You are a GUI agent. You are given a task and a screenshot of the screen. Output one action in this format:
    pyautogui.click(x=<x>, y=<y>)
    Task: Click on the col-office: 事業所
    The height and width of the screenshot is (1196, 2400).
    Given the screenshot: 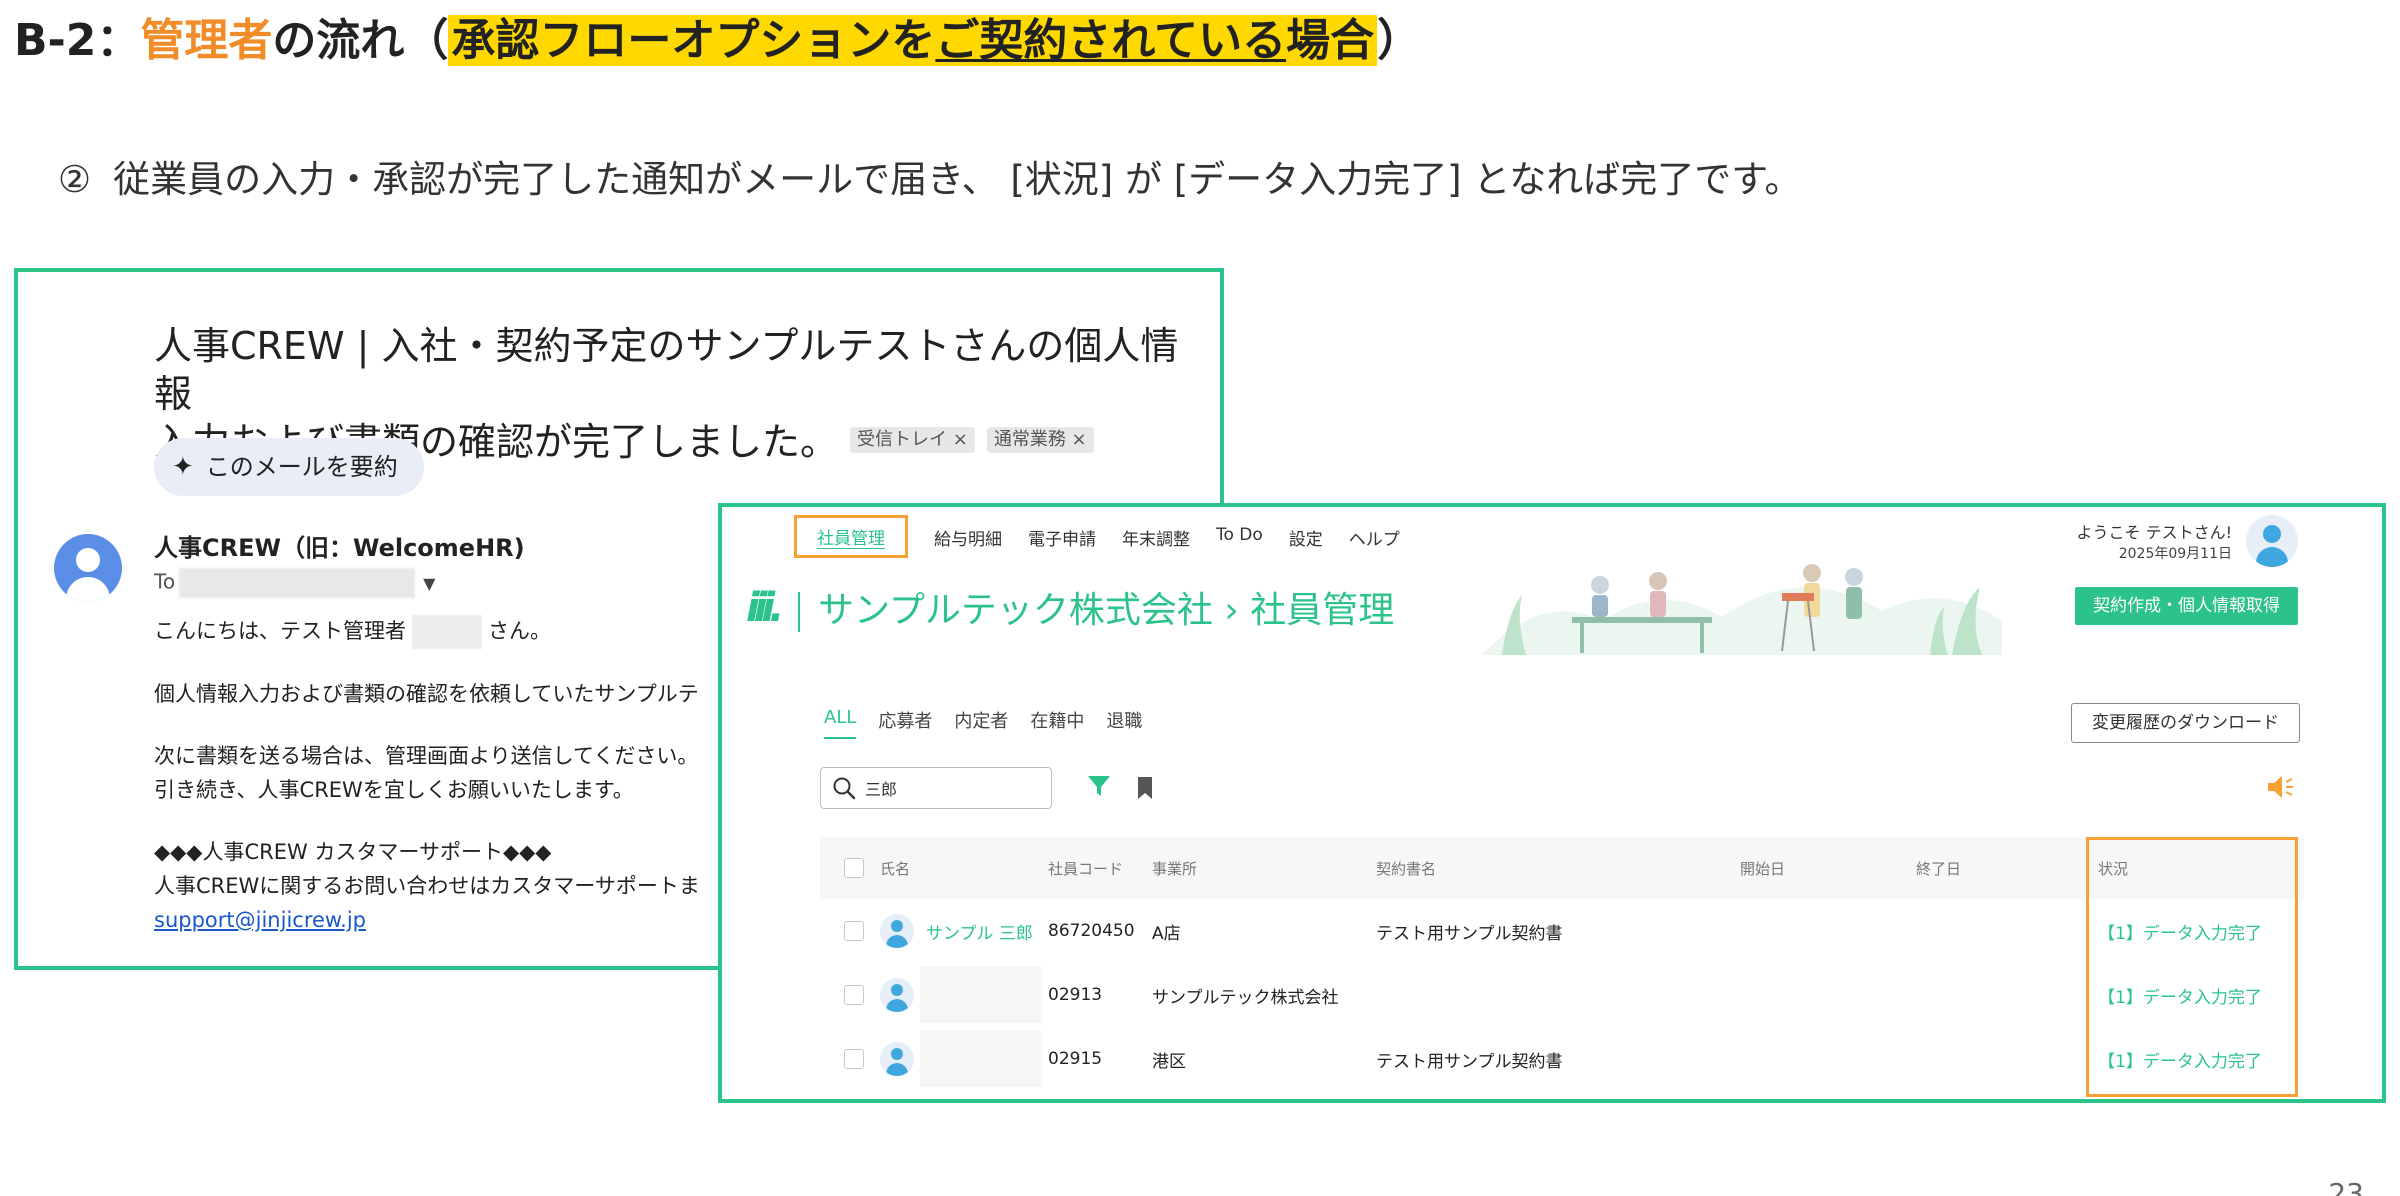 What is the action you would take?
    pyautogui.click(x=1174, y=868)
    